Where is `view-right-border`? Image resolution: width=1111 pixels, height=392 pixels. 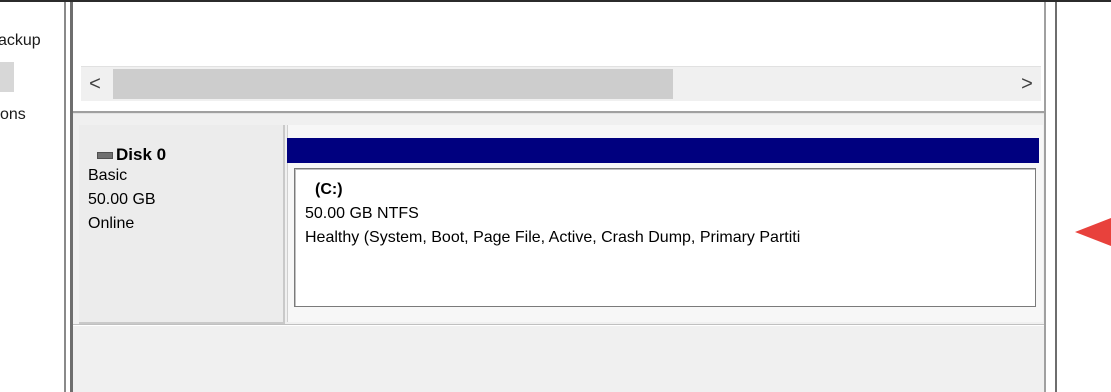
view-right-border is located at coordinates (1045, 197).